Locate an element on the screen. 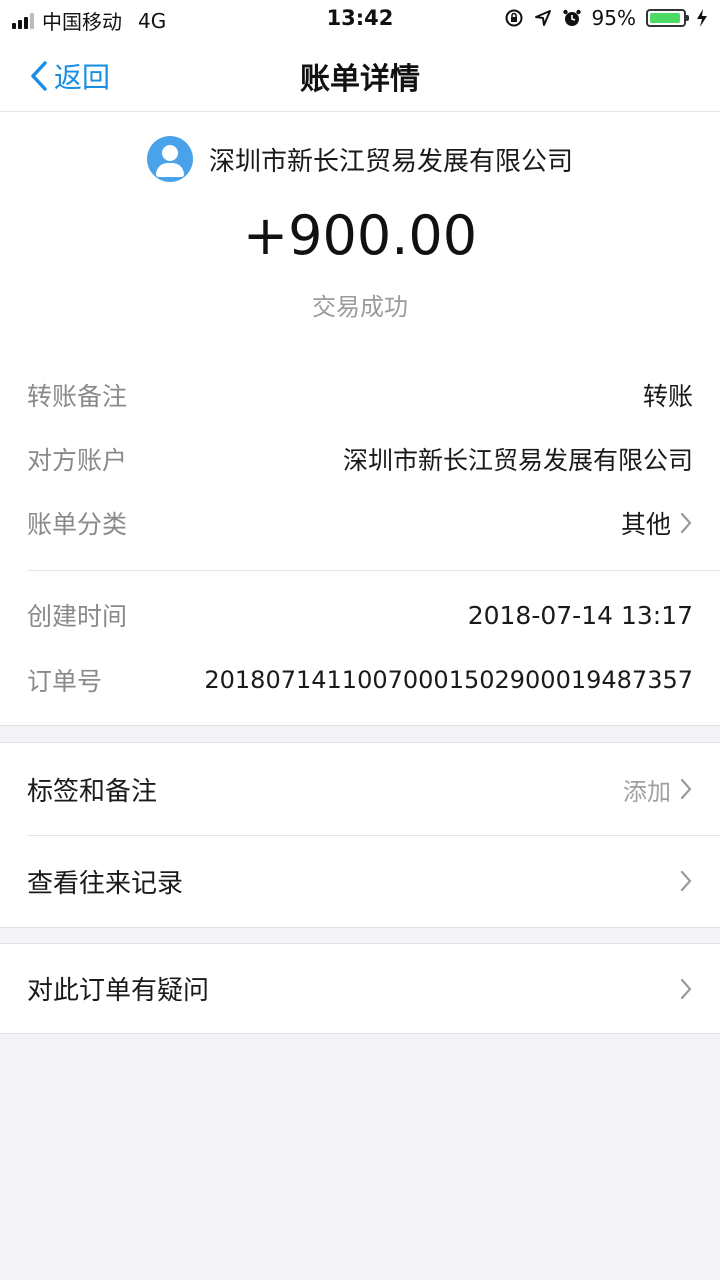  view-history-right is located at coordinates (682, 881).